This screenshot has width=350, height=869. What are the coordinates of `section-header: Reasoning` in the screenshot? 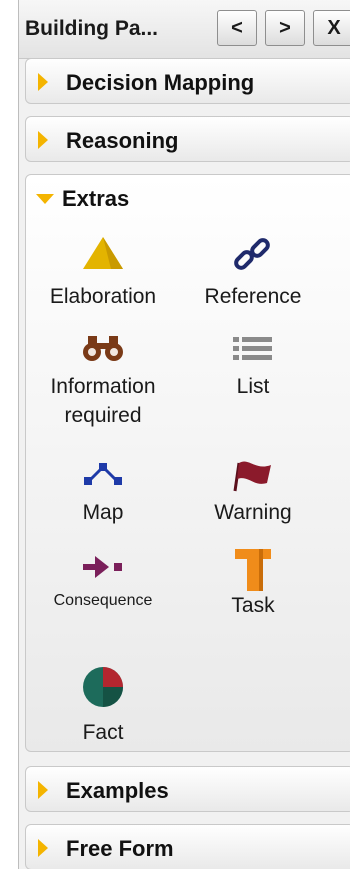 It's located at (188, 140).